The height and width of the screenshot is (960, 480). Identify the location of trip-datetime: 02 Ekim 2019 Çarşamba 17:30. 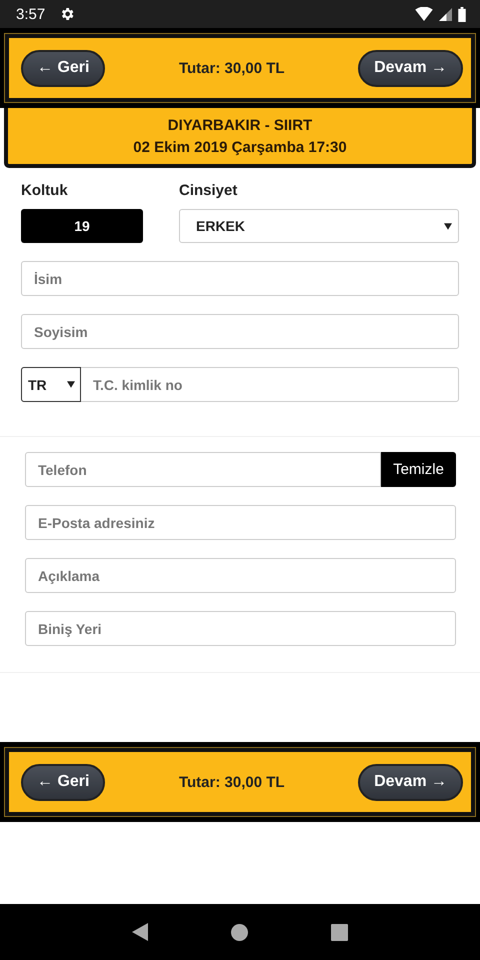
(240, 147).